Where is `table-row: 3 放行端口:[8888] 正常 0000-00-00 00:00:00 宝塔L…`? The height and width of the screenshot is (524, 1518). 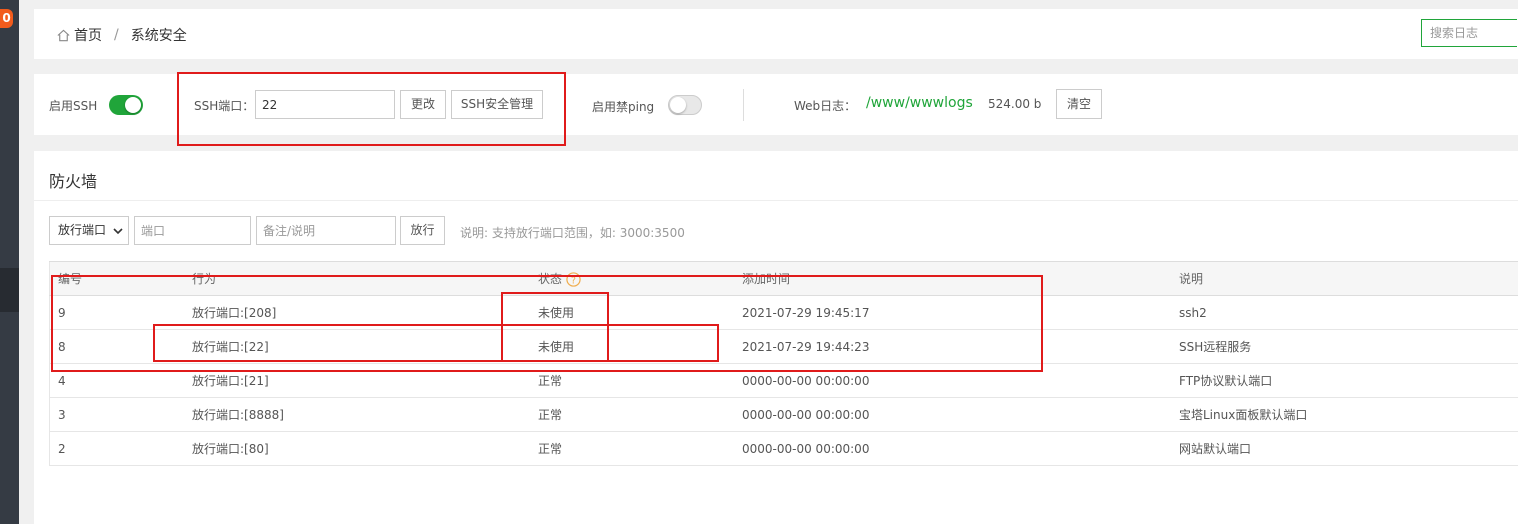 table-row: 3 放行端口:[8888] 正常 0000-00-00 00:00:00 宝塔L… is located at coordinates (783, 414).